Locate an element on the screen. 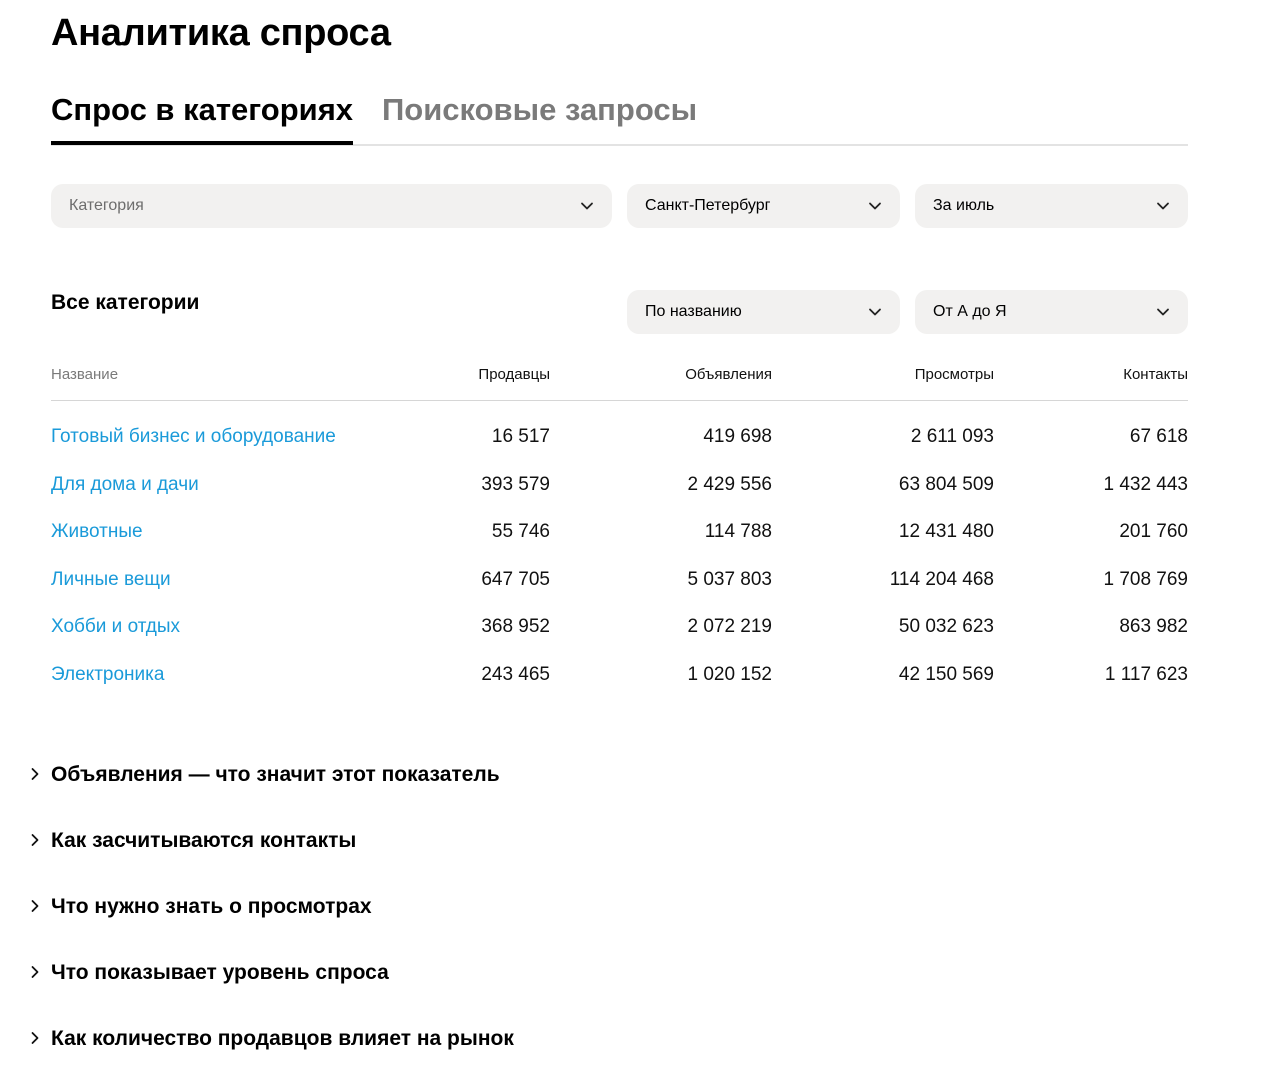  sellers-cell: 16 517 is located at coordinates (520, 436).